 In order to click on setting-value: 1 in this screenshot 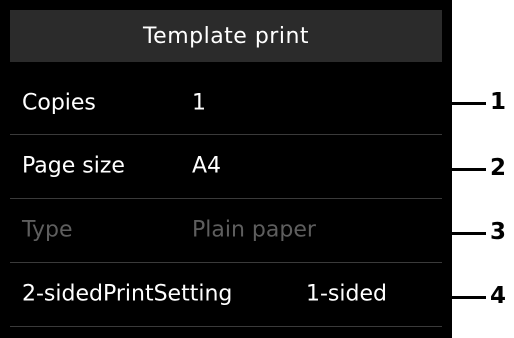, I will do `click(199, 103)`.